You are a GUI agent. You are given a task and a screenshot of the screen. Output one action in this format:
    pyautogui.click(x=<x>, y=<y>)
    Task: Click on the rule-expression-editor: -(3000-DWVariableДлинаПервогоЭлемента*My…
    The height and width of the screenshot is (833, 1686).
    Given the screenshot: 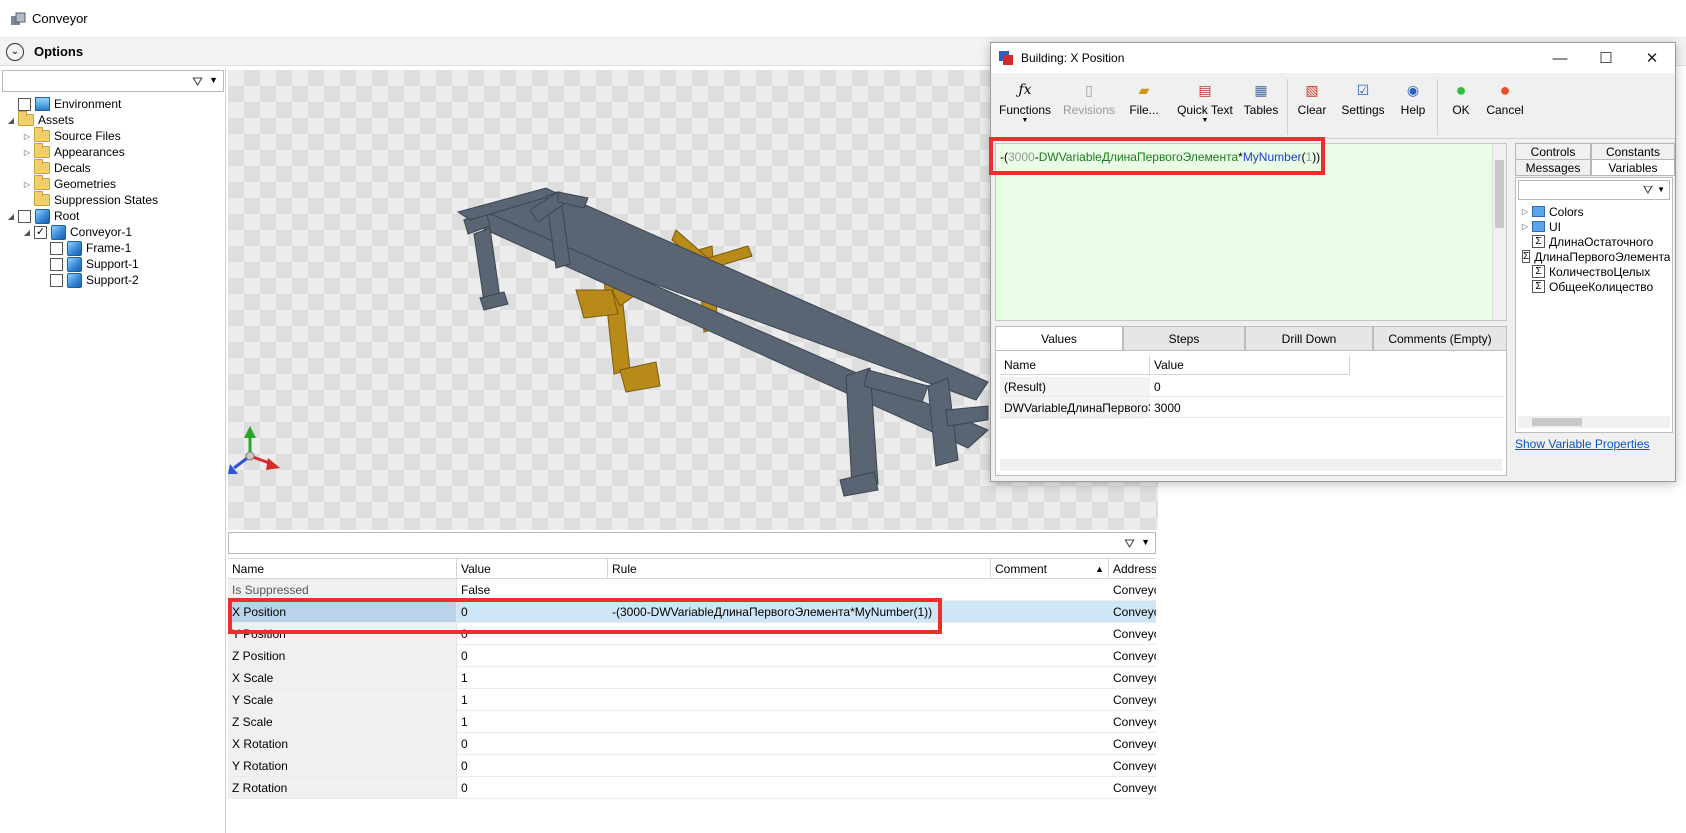 What is the action you would take?
    pyautogui.click(x=1251, y=232)
    